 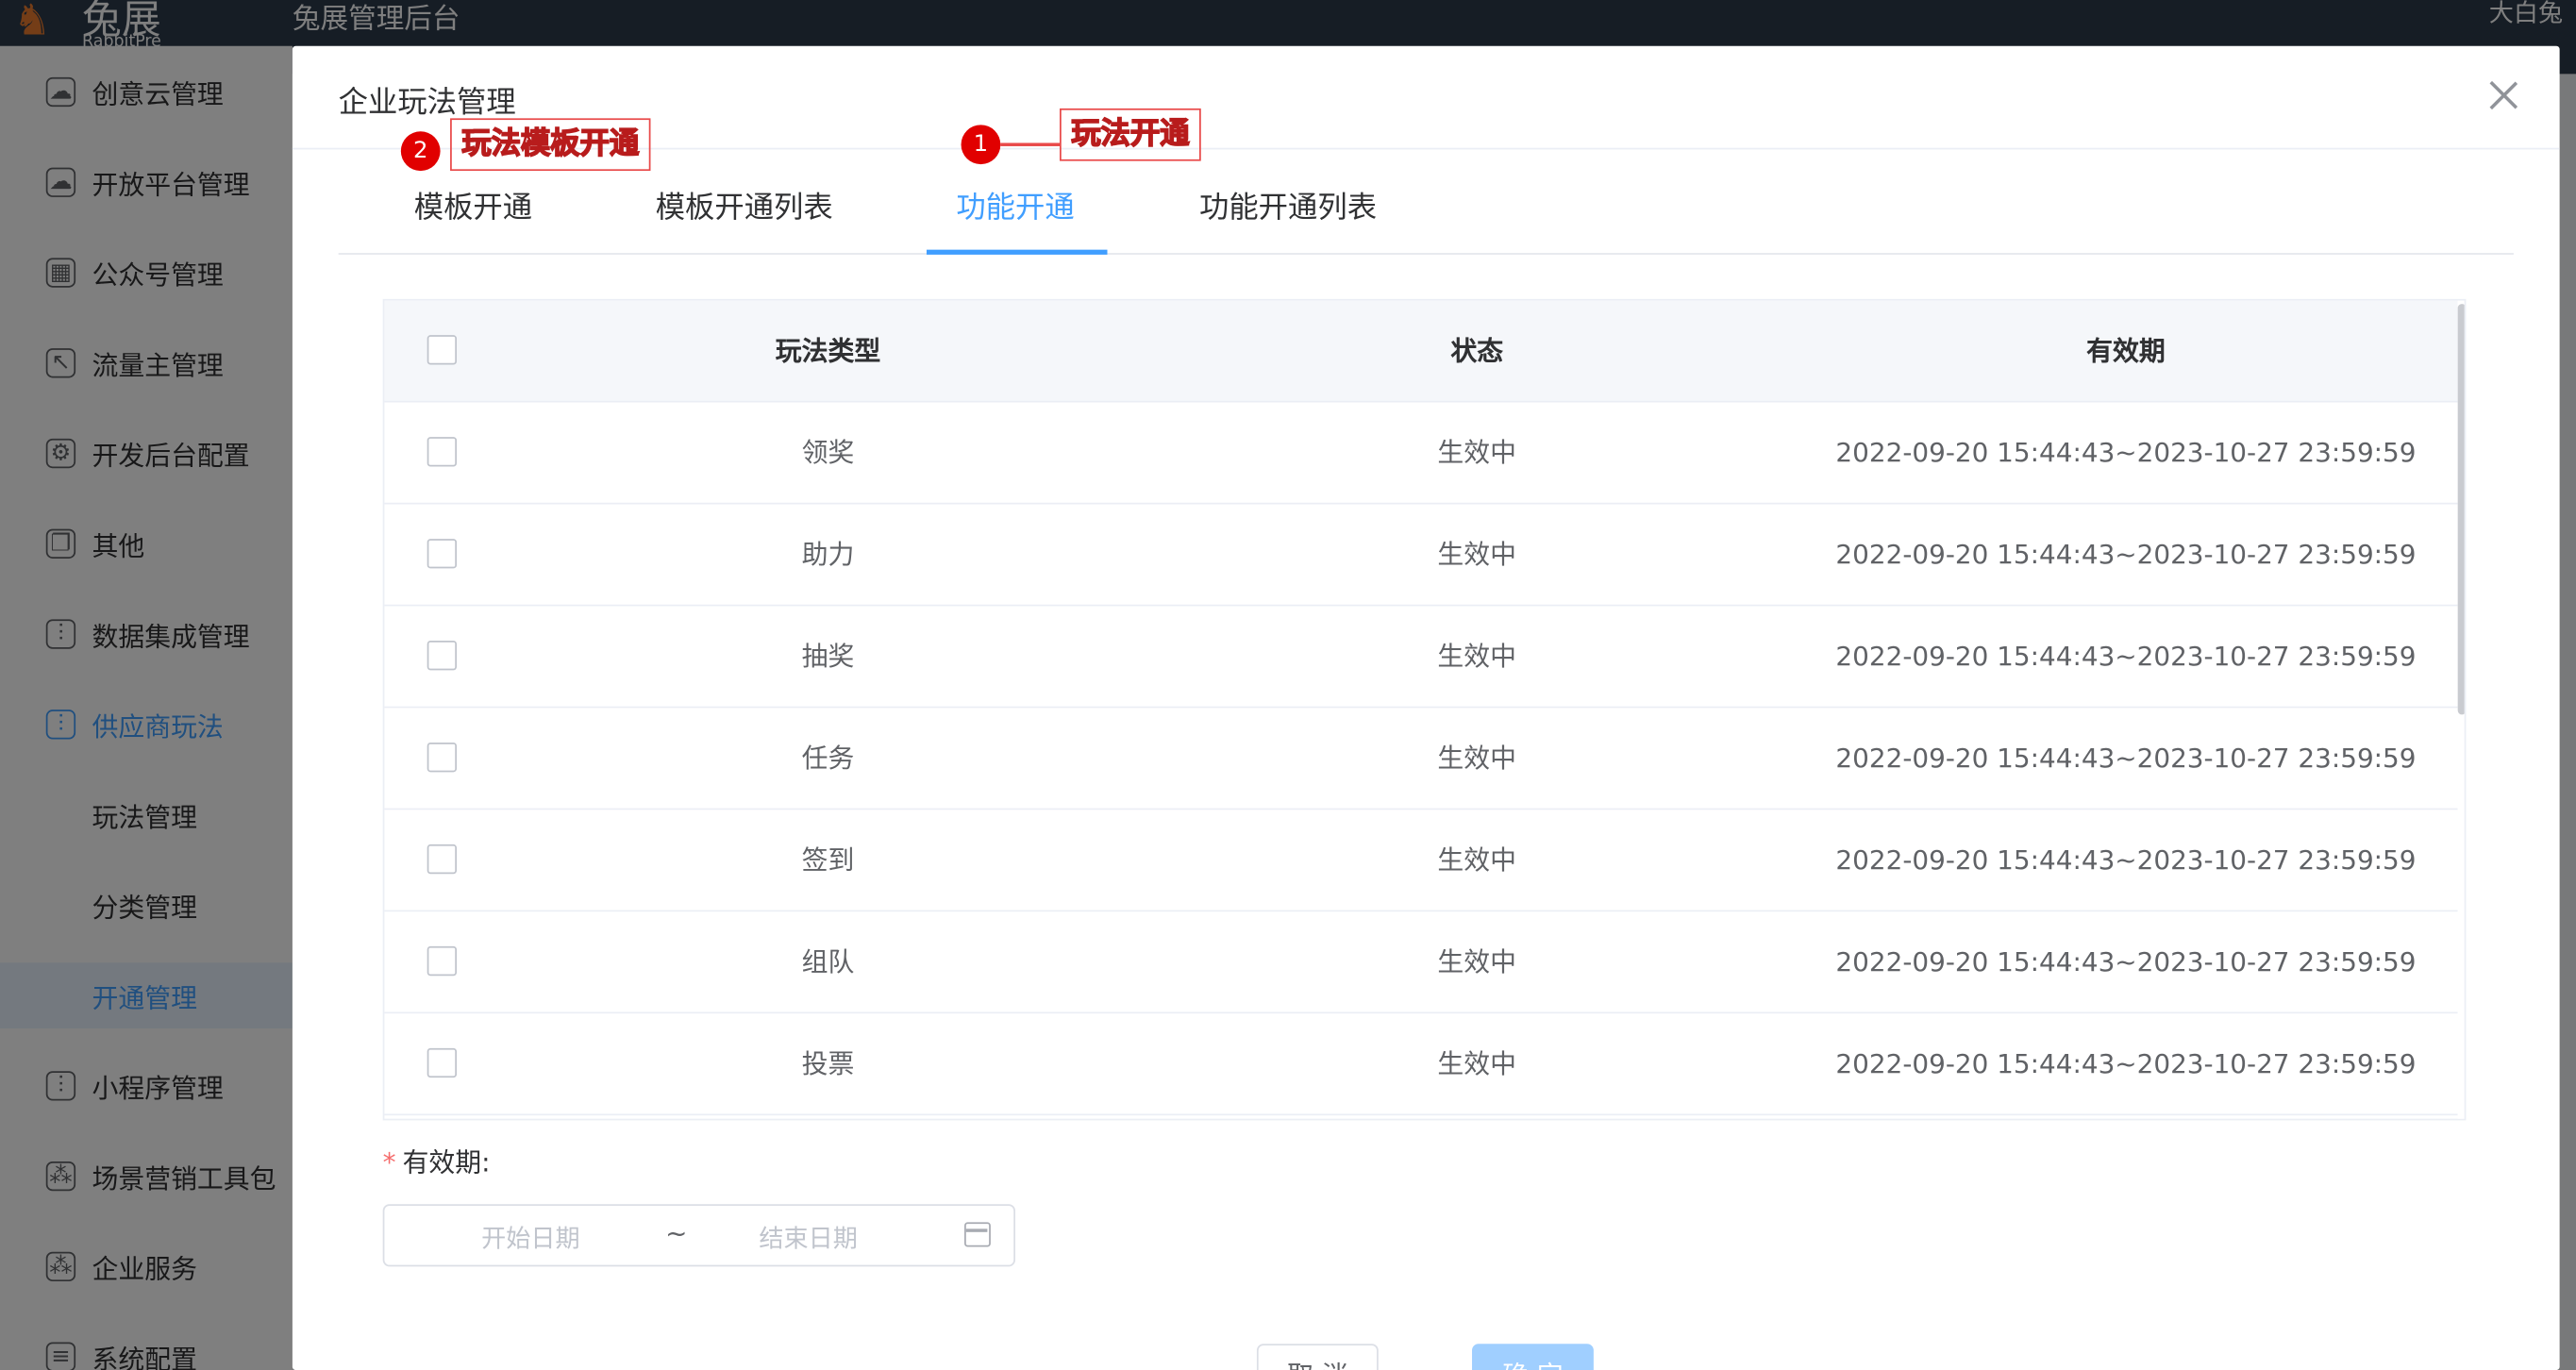 I want to click on annotation-label-1: 玩法开通, so click(x=1130, y=134).